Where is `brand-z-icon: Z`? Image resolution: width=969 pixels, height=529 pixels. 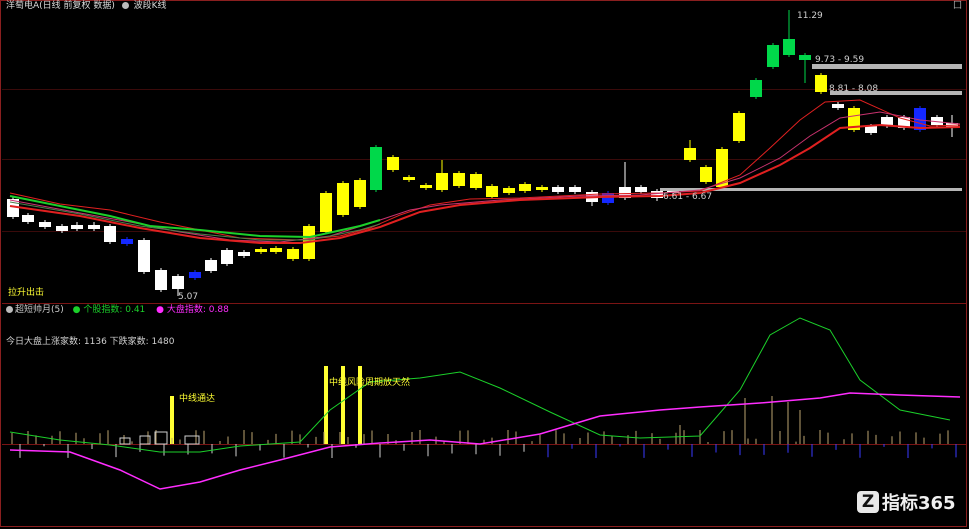
brand-z-icon: Z is located at coordinates (868, 502).